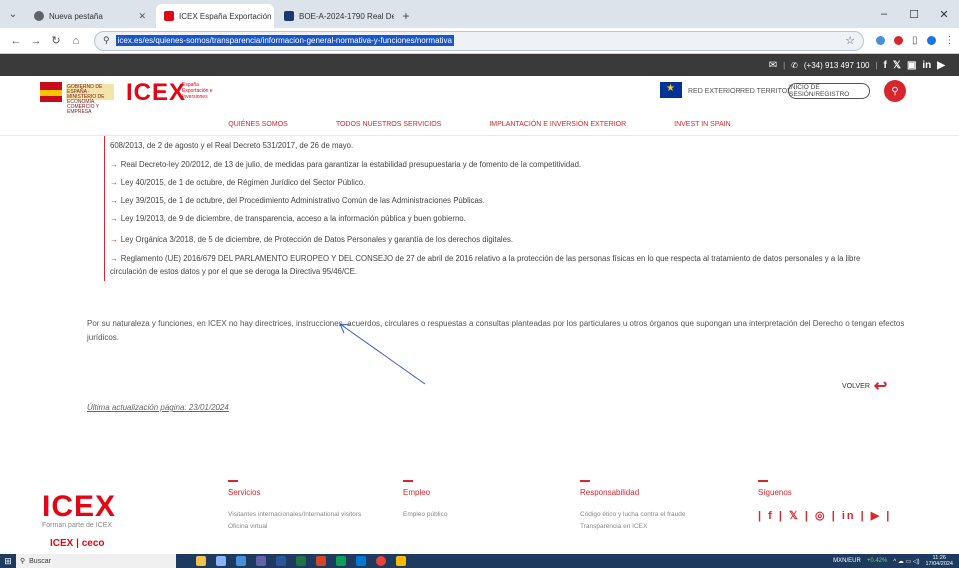 This screenshot has height=568, width=959. I want to click on taskbar-search: ⚲ Buscar, so click(96, 561).